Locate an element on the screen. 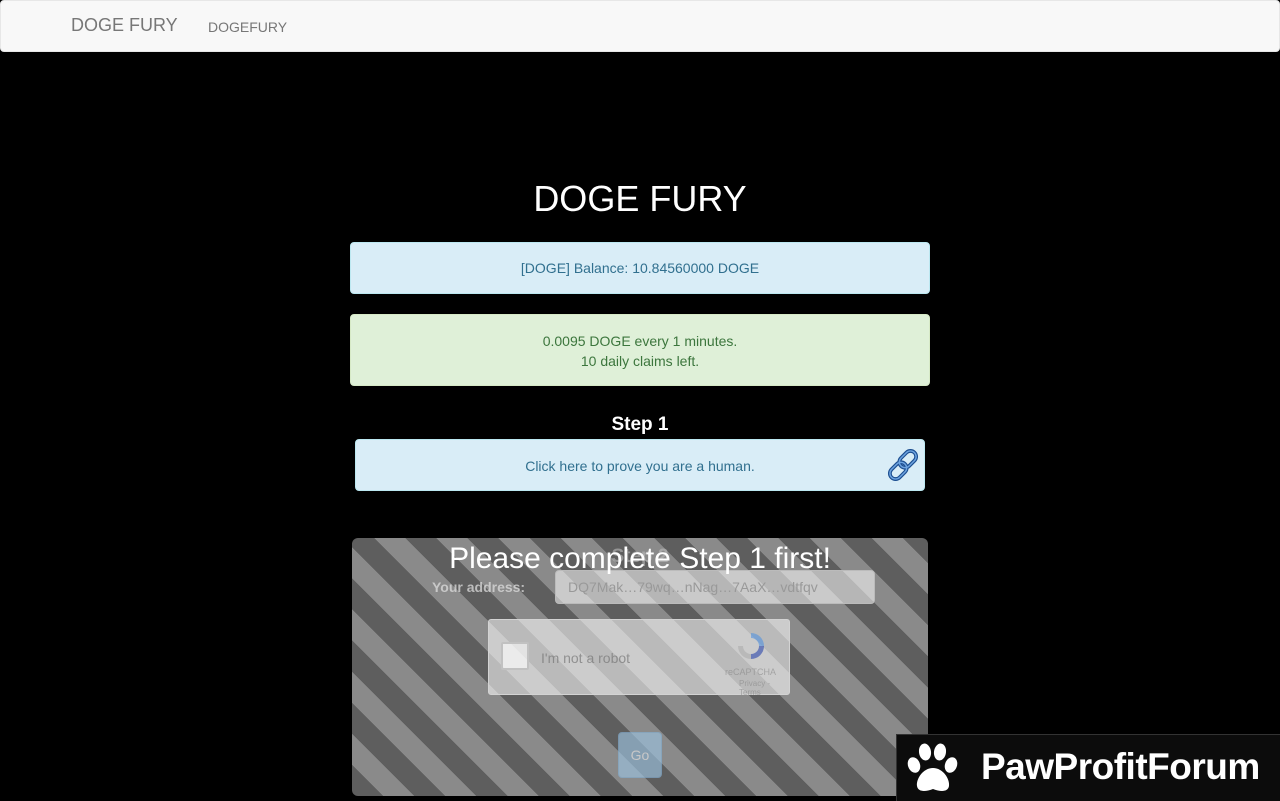  prove-human-link: Click here to prove you are a human. is located at coordinates (640, 465).